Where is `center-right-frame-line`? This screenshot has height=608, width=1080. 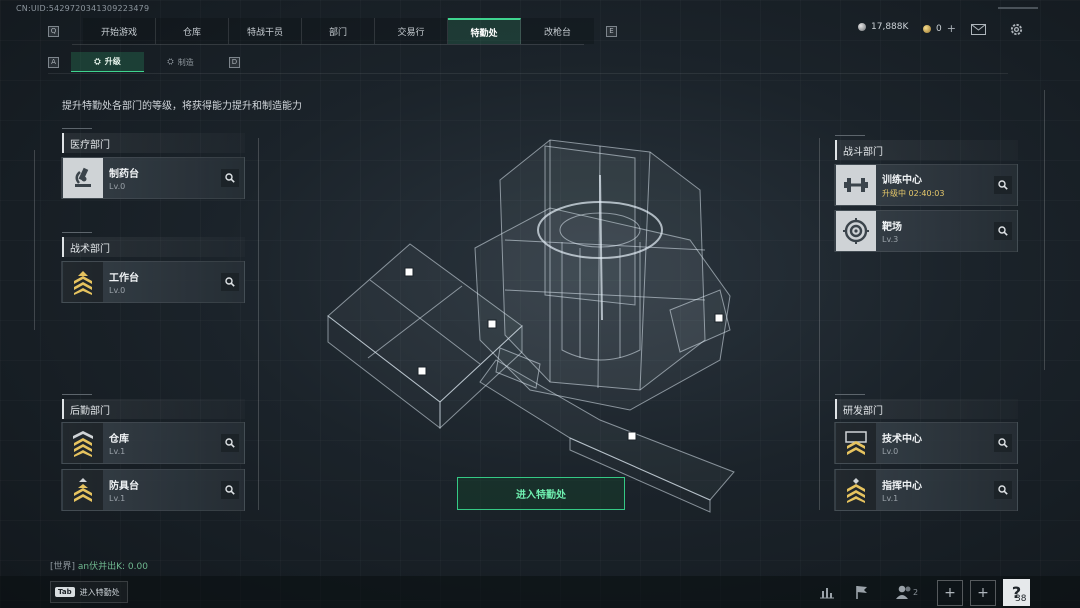 center-right-frame-line is located at coordinates (819, 324).